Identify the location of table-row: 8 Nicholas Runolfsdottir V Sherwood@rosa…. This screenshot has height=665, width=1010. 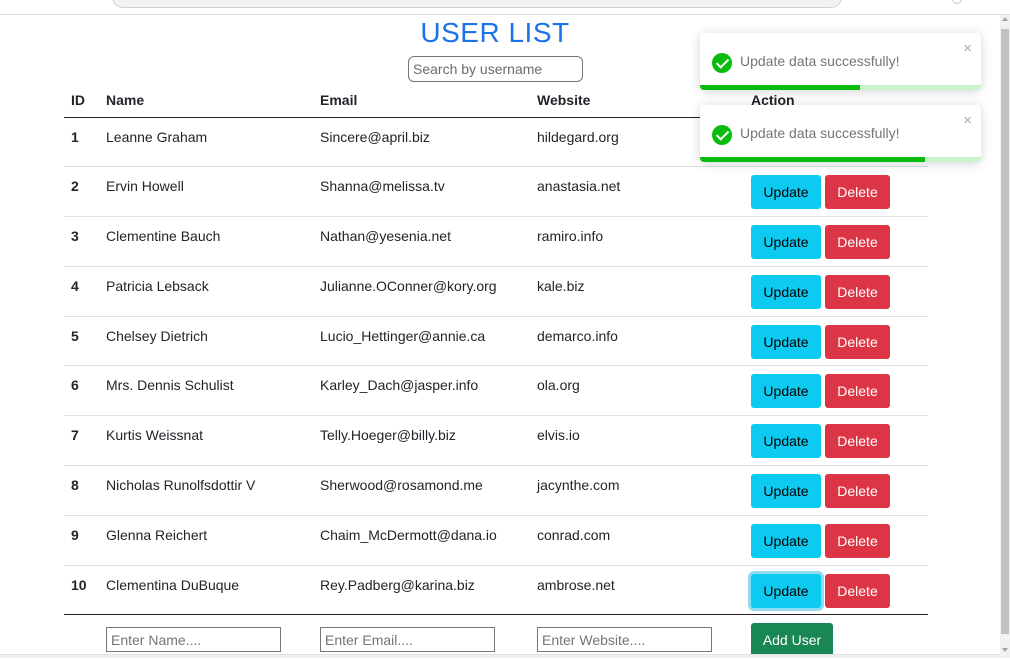
(496, 490).